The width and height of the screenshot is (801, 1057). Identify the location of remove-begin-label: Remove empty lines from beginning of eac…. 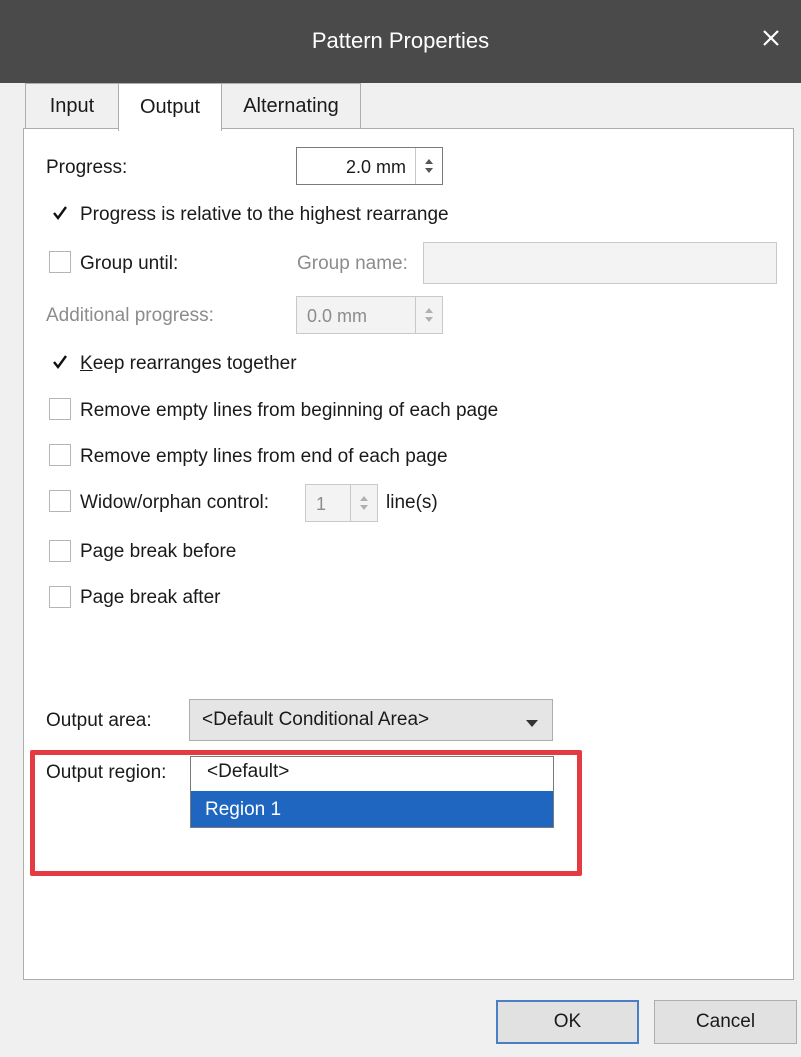
(289, 410).